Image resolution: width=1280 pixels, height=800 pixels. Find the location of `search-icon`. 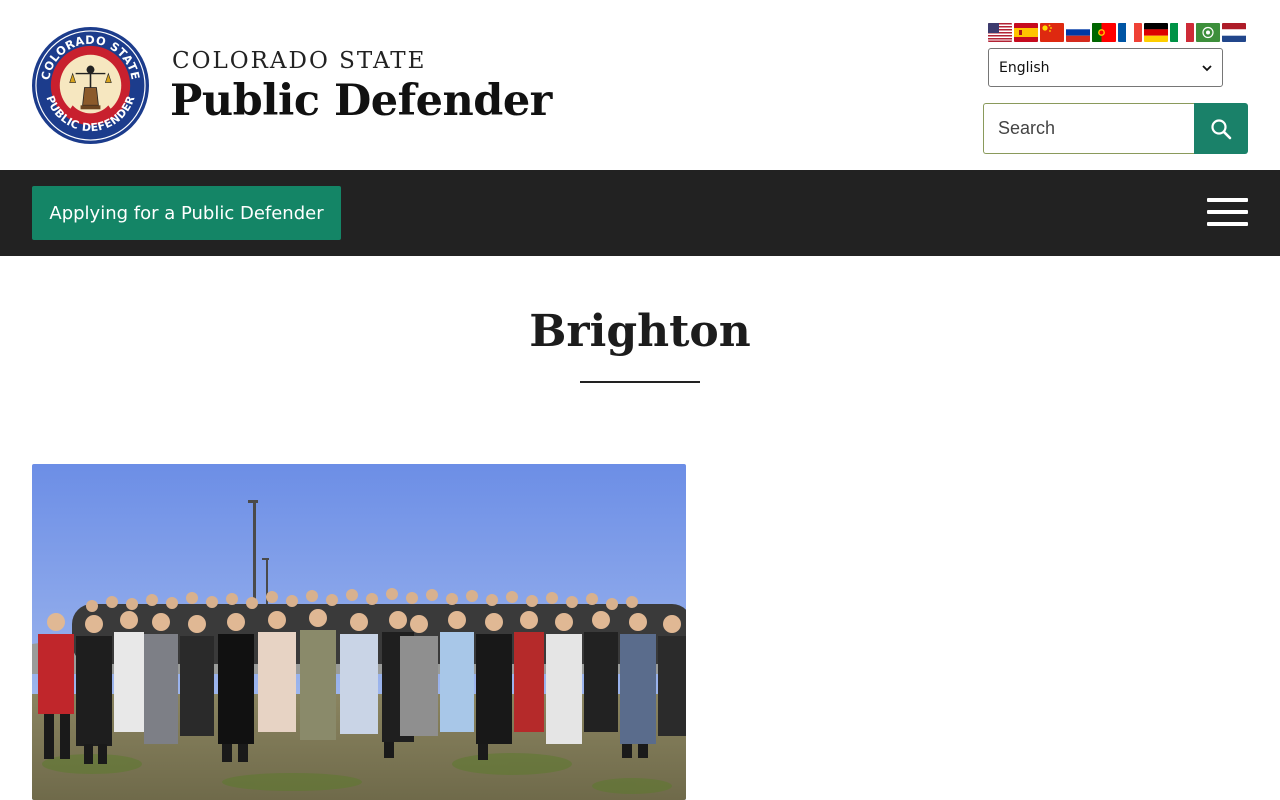

search-icon is located at coordinates (1221, 128).